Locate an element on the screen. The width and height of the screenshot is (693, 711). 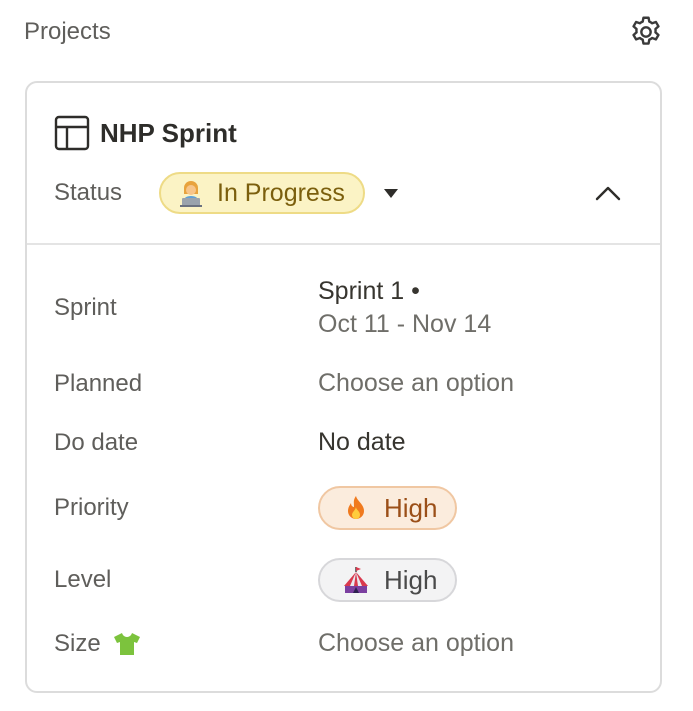
level-value: High is located at coordinates (411, 579).